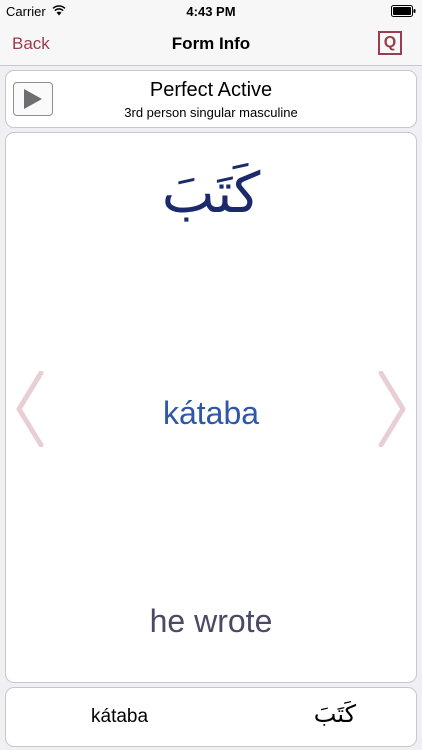 The width and height of the screenshot is (422, 750). I want to click on chevron-right-icon, so click(392, 409).